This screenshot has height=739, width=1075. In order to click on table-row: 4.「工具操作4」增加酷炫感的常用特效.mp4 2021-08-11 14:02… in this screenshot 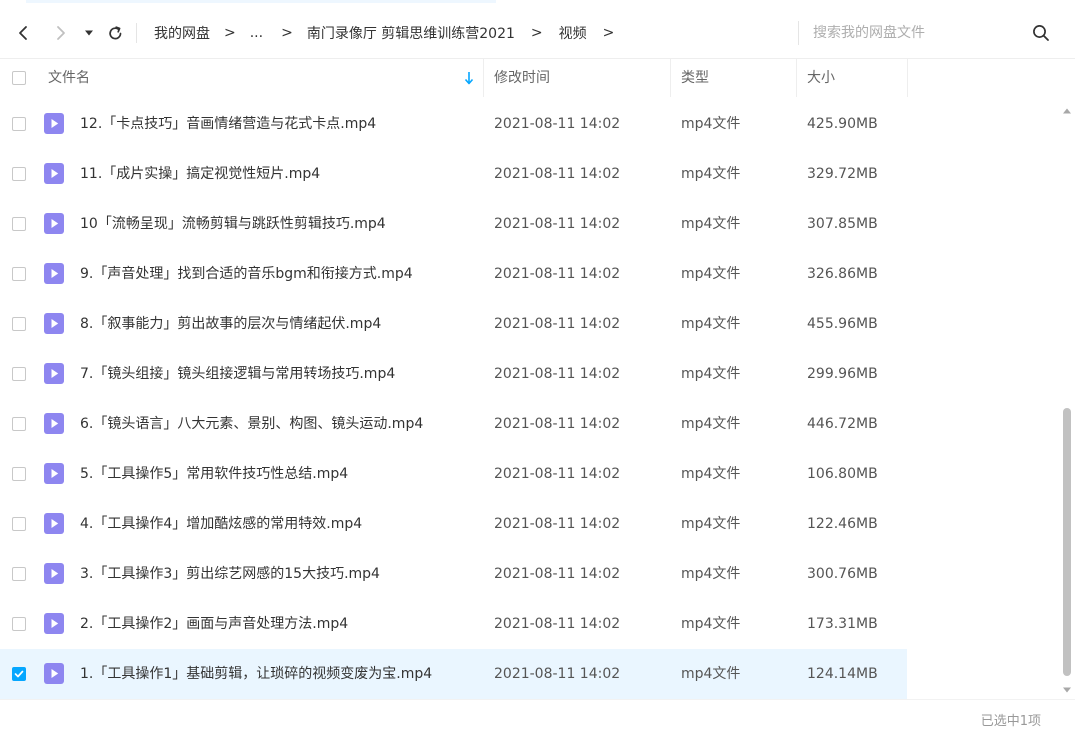, I will do `click(530, 524)`.